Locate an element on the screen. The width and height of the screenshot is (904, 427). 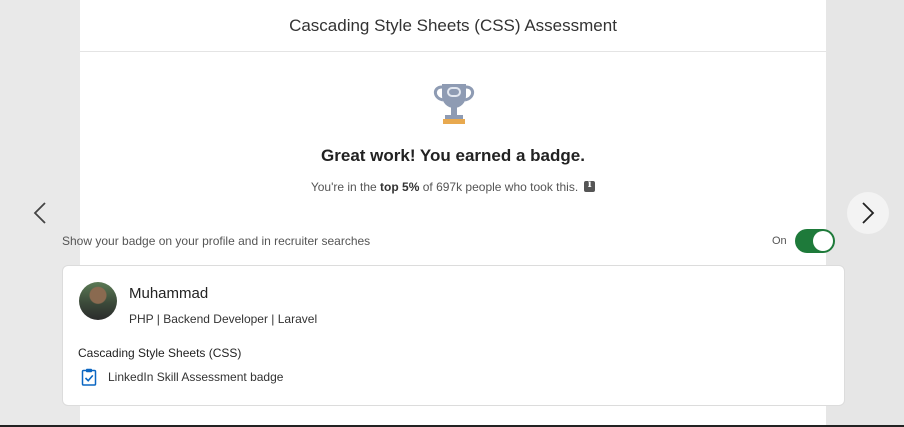
modal-header: Cascading Style Sheets (CSS) Assessment is located at coordinates (453, 26).